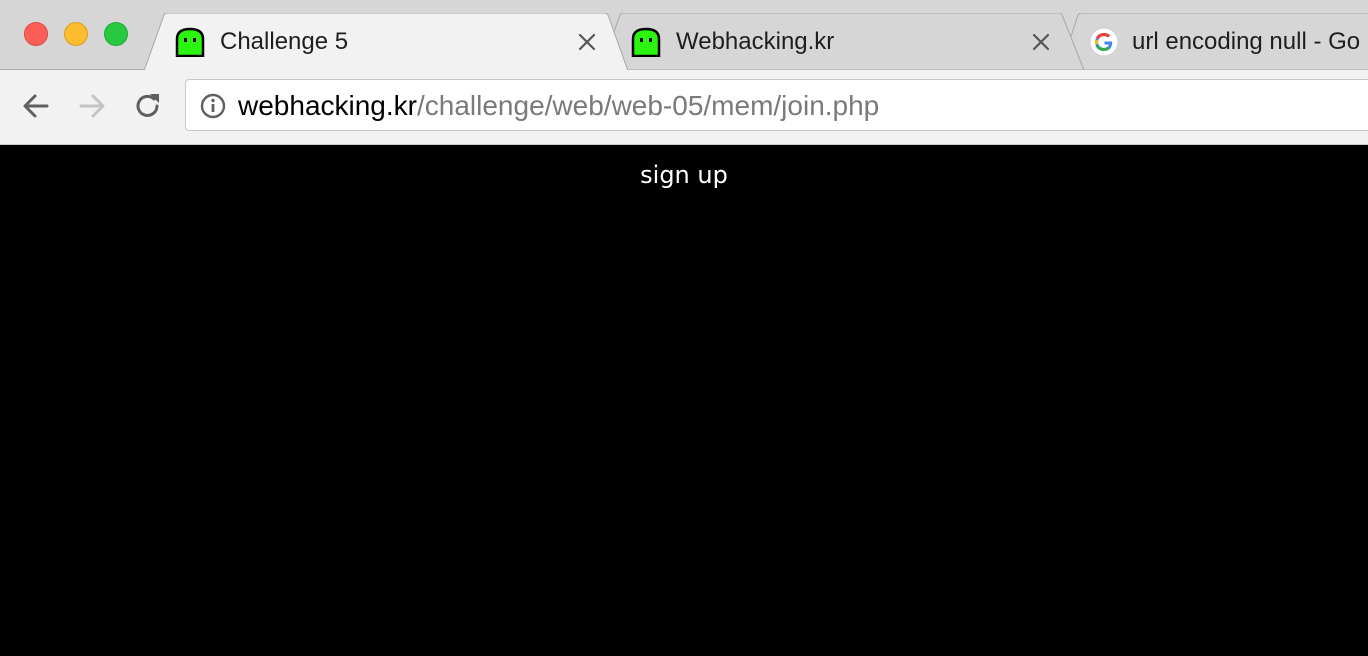  Describe the element at coordinates (36, 34) in the screenshot. I see `window-close-button` at that location.